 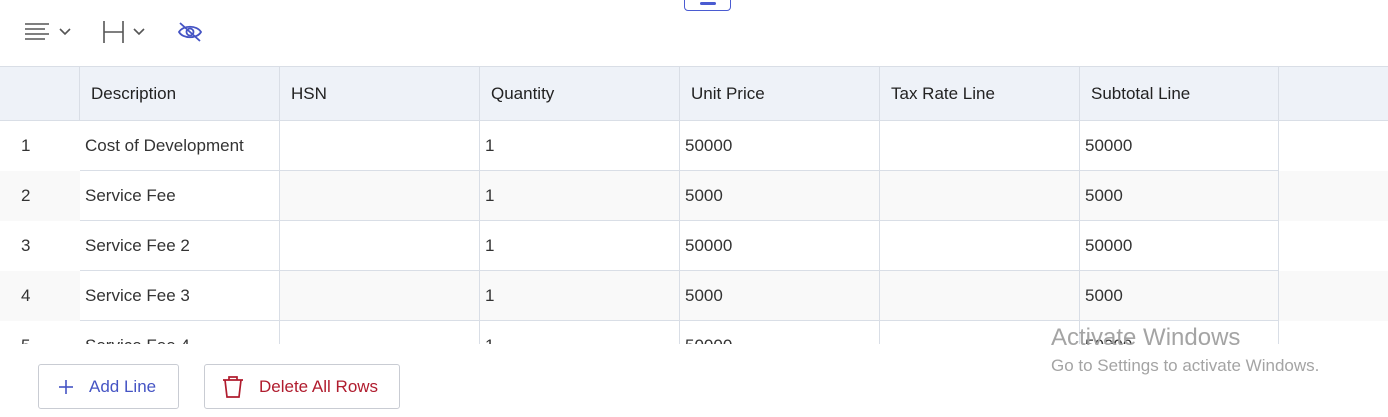 I want to click on cell-description: Service Fee, so click(x=180, y=196).